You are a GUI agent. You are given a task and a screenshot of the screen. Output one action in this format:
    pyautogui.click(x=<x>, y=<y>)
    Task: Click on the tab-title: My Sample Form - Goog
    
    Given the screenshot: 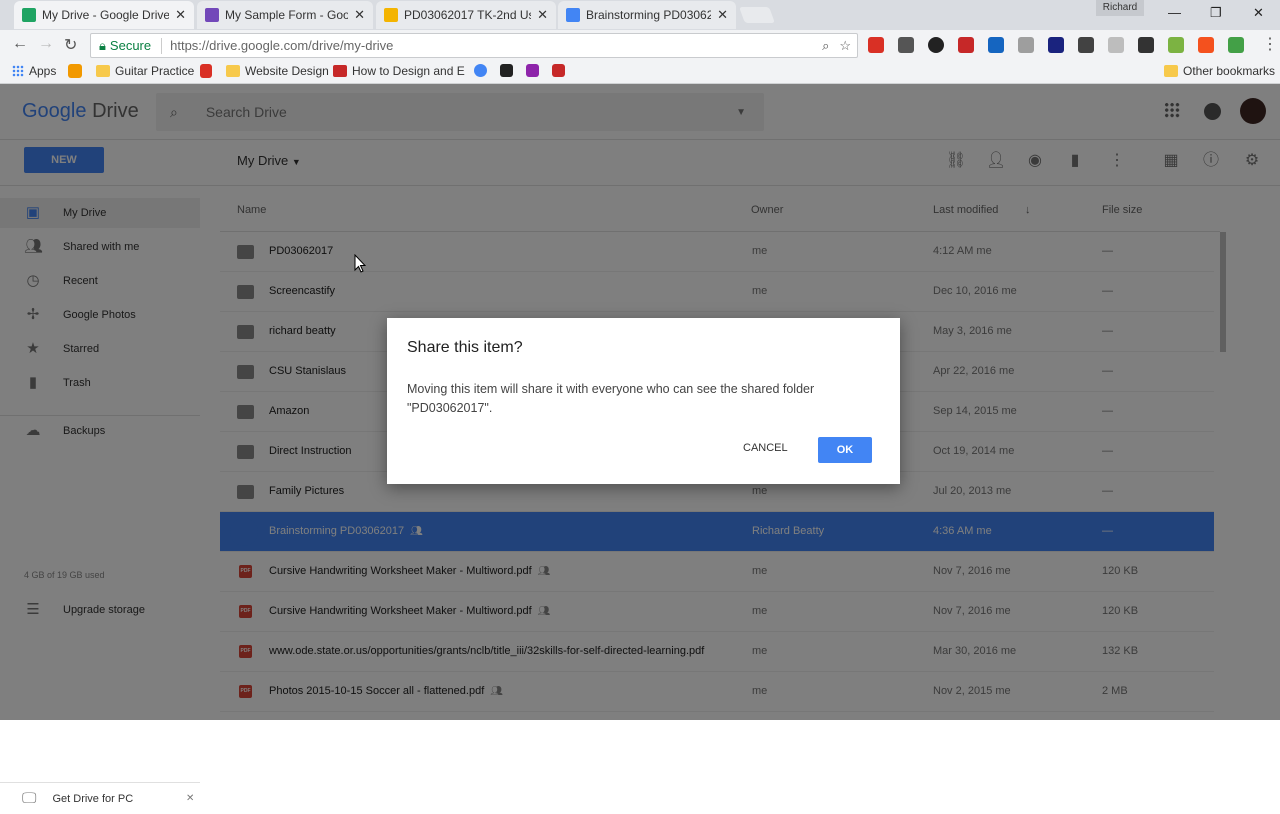 What is the action you would take?
    pyautogui.click(x=287, y=15)
    